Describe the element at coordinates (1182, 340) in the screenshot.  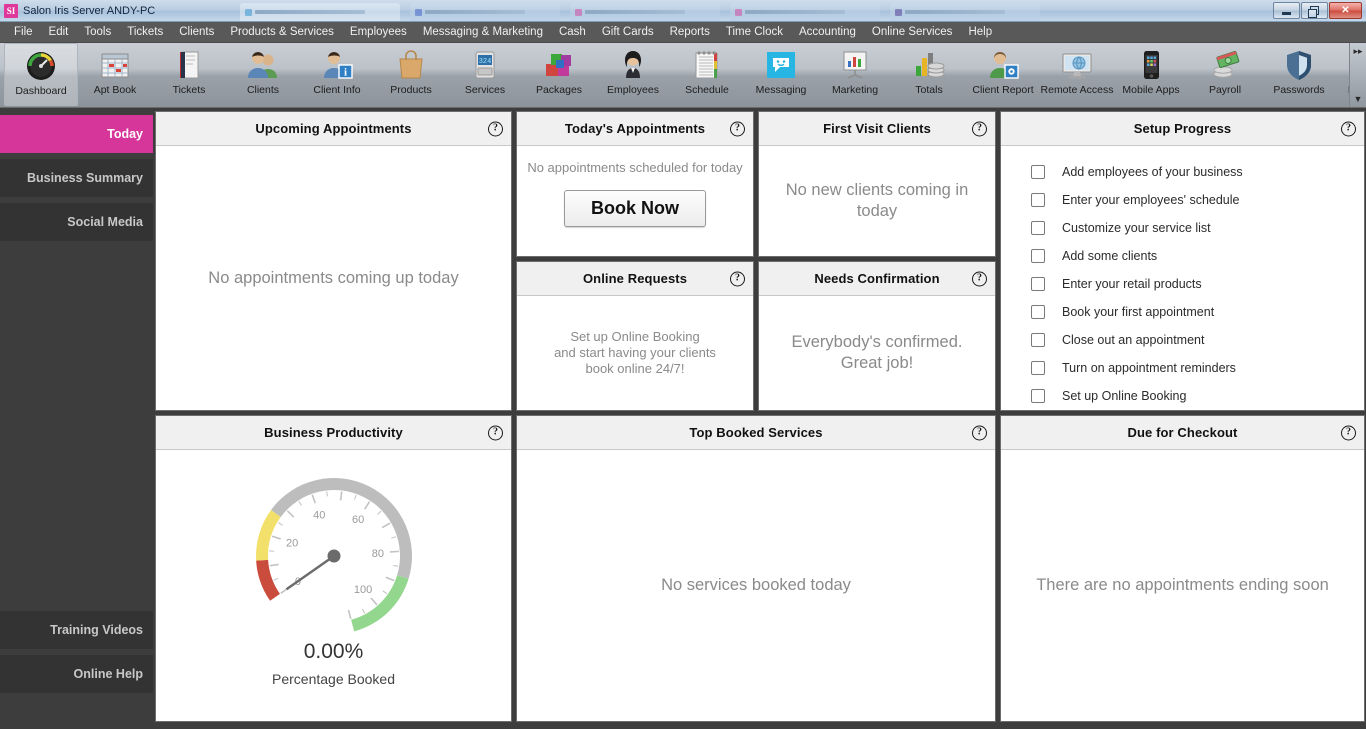
I see `setup-item-close-out-appointment: Close out an appointment` at that location.